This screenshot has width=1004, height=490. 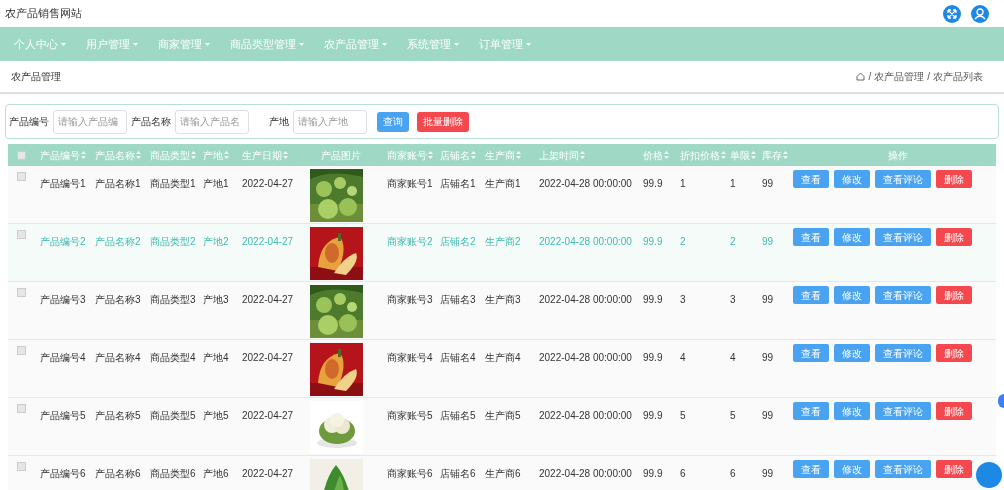 I want to click on nav-menu-item: 用户管理, so click(x=112, y=44).